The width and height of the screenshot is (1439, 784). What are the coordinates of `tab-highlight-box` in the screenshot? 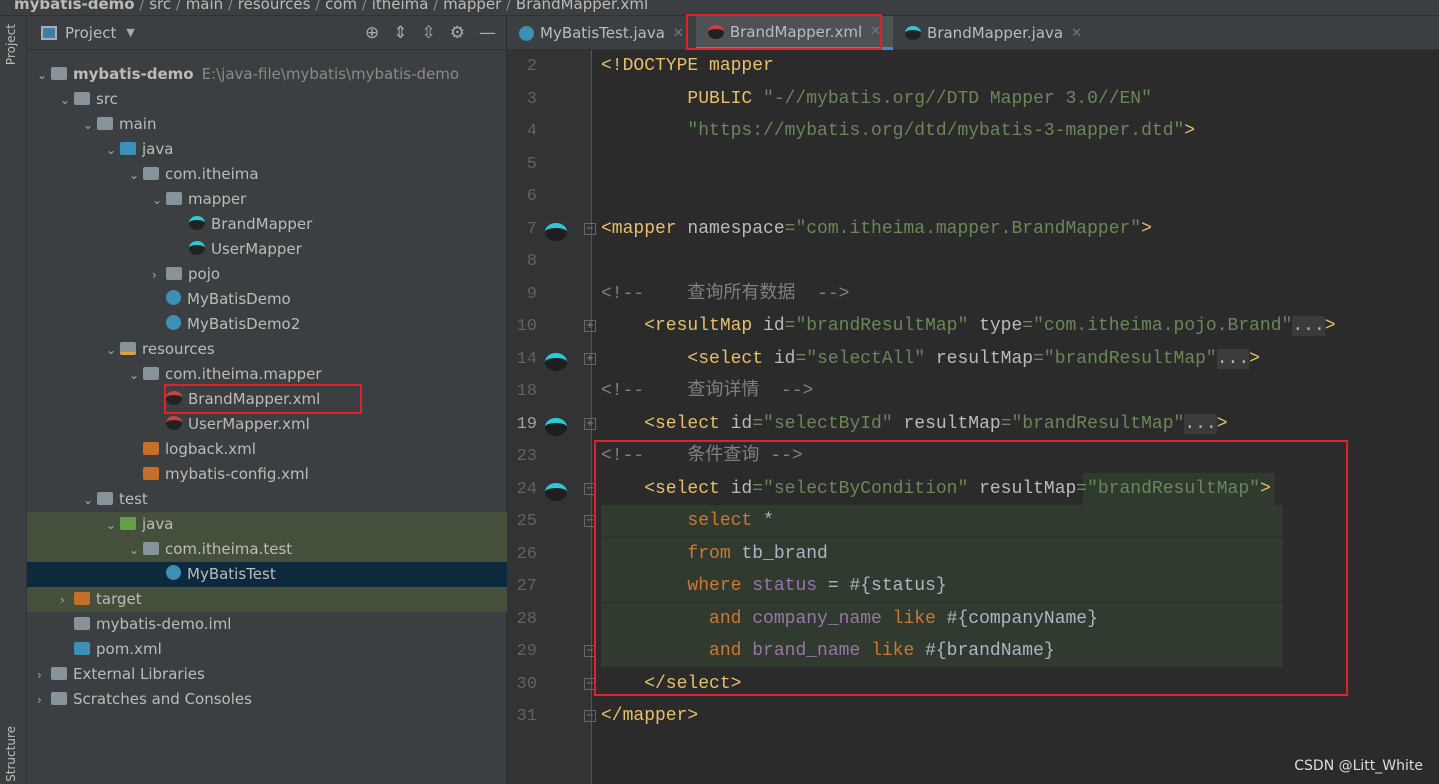 It's located at (784, 32).